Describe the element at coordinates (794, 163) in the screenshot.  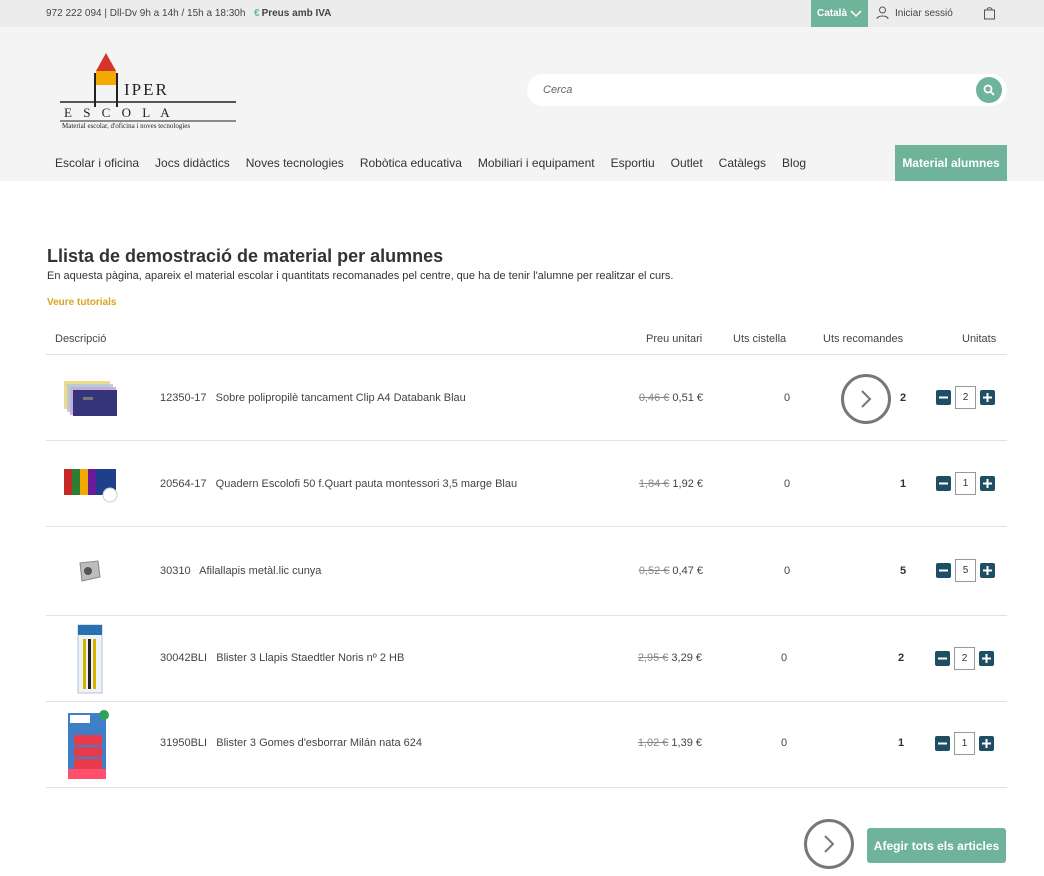
I see `nav-item-blog: Blog` at that location.